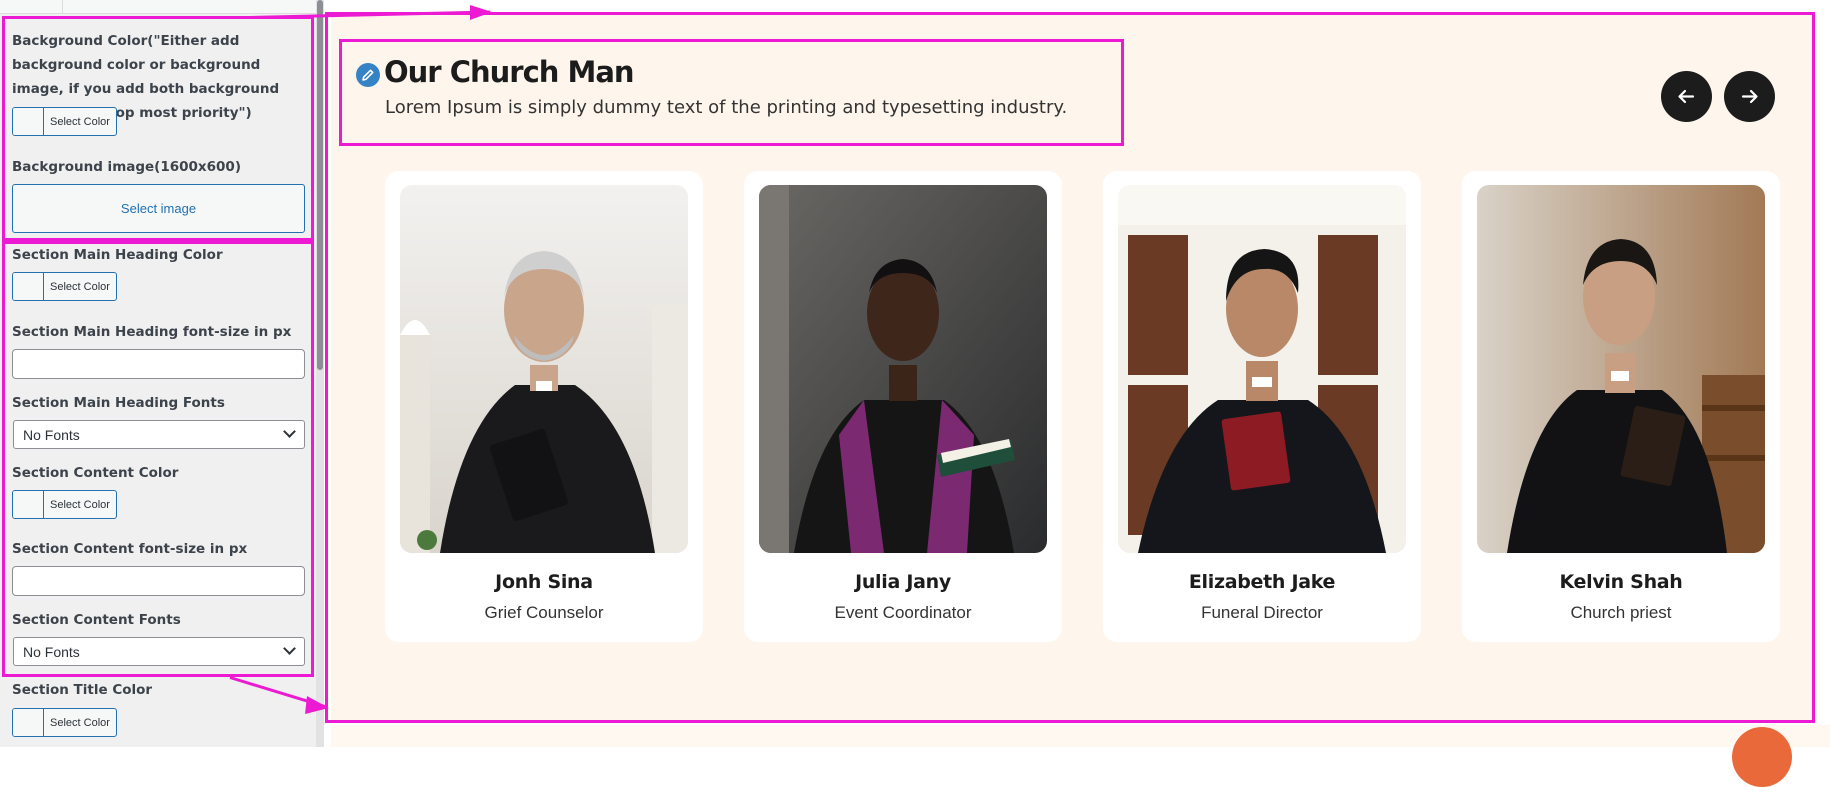 The image size is (1830, 787). I want to click on card-name: Julia Jany, so click(903, 582).